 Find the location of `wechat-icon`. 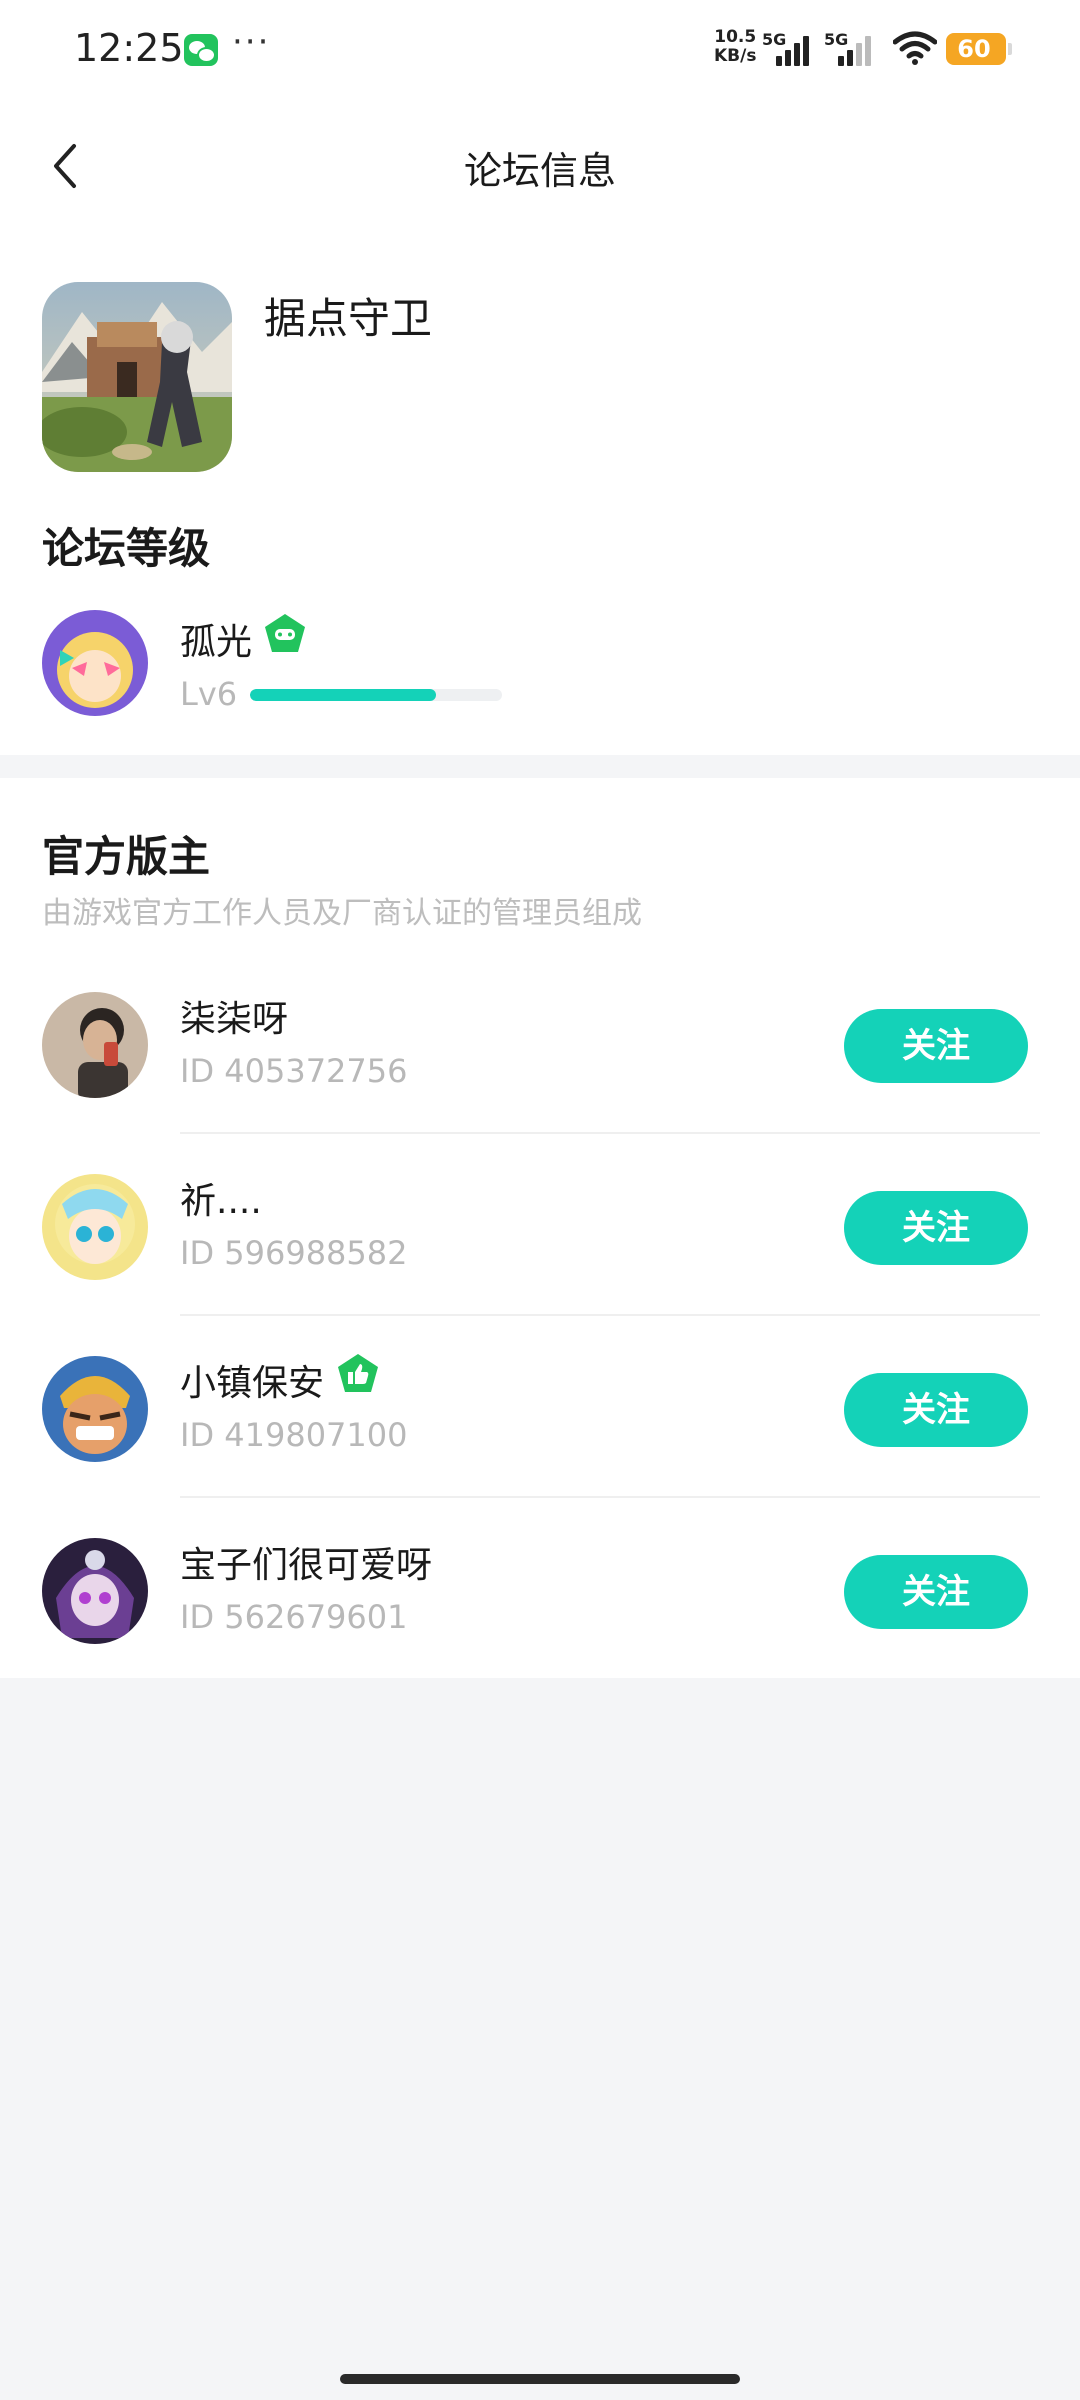

wechat-icon is located at coordinates (201, 50).